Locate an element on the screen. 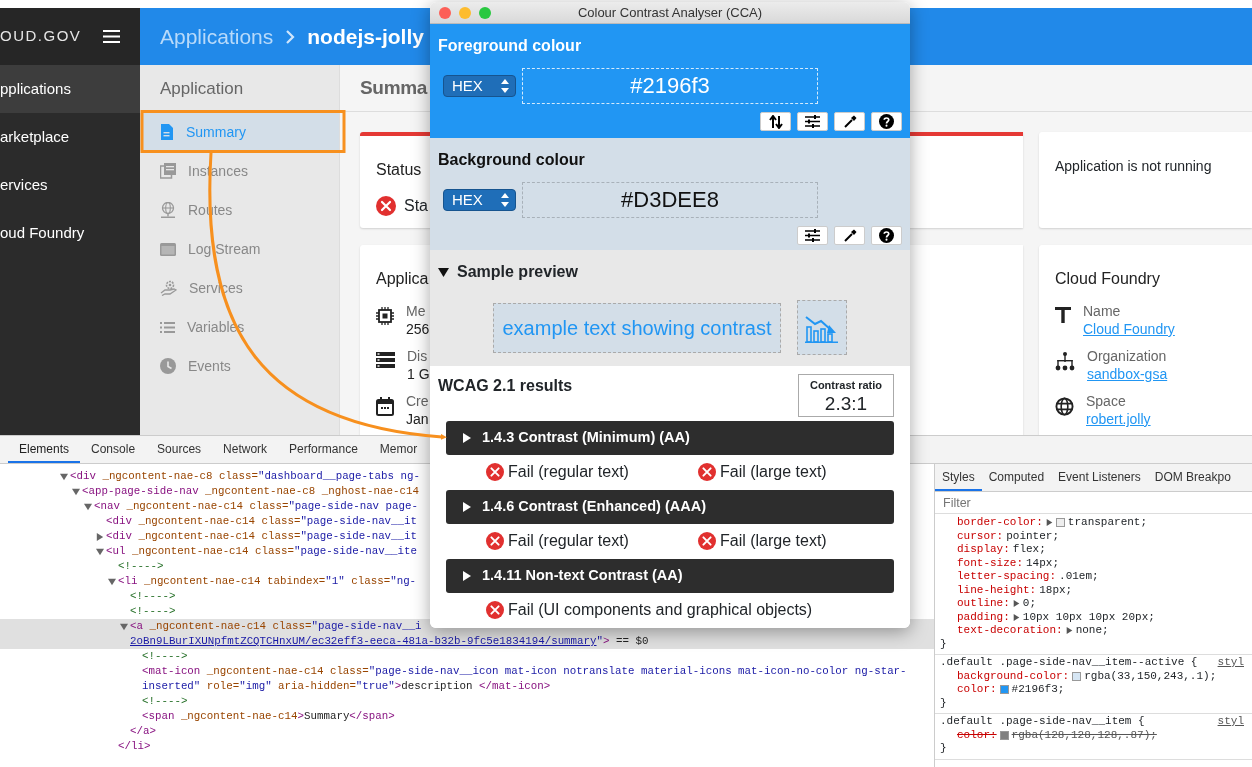  css-property: line-height: is located at coordinates (997, 590).